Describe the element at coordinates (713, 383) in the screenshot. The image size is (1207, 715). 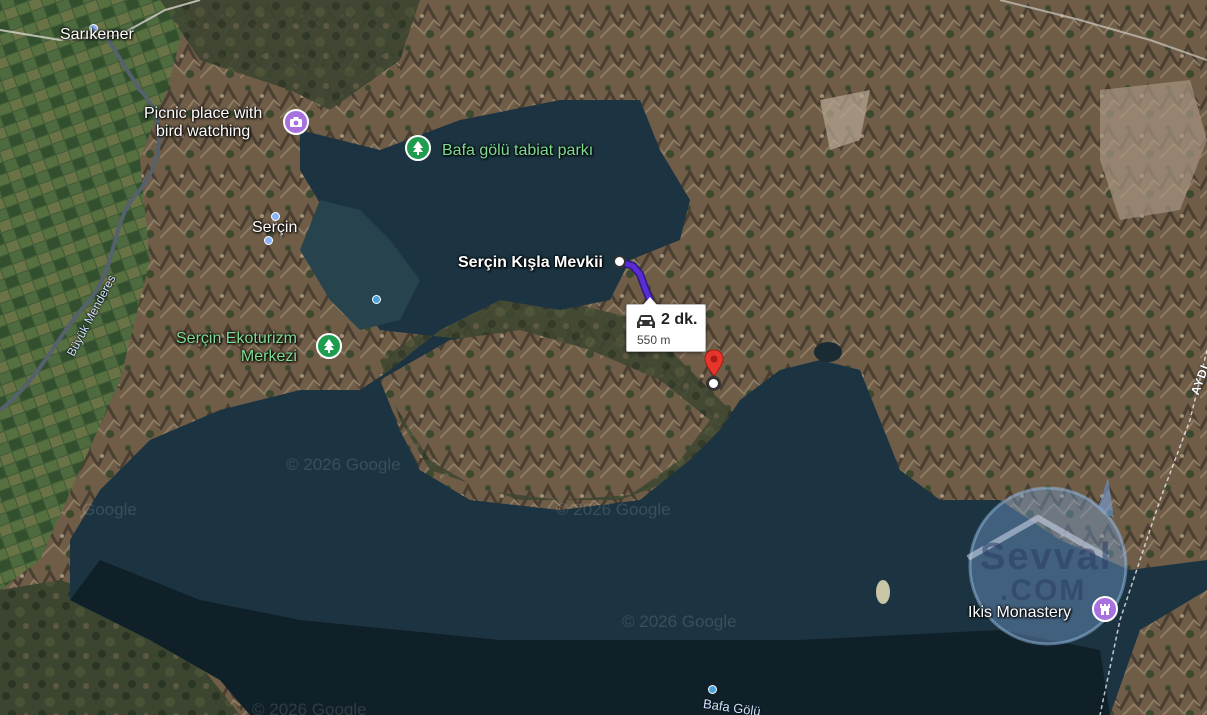
I see `destination-marker` at that location.